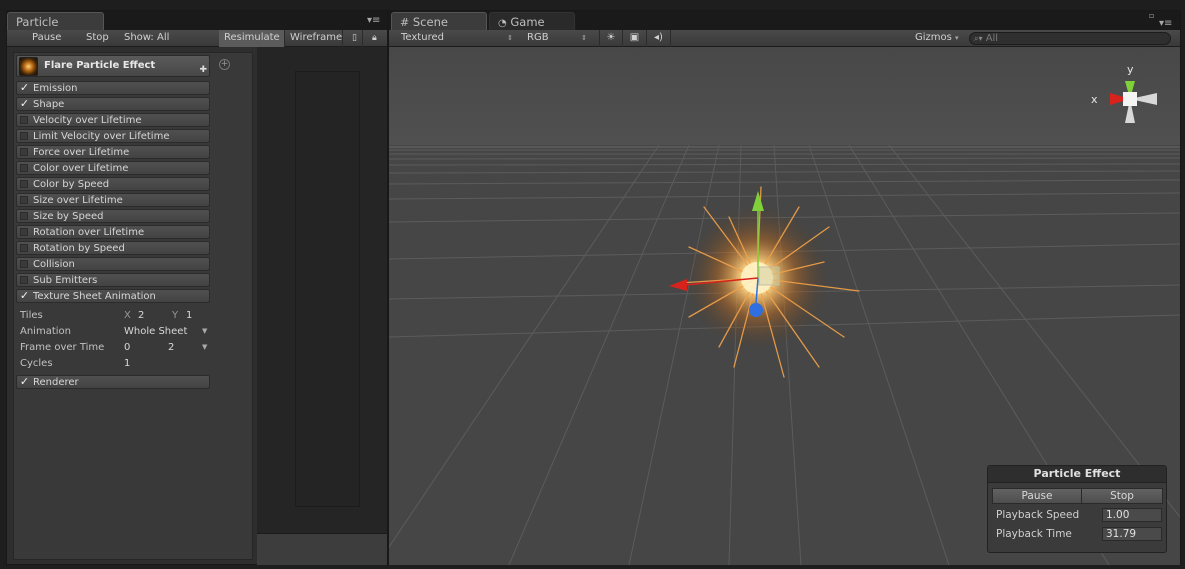  I want to click on updown-arrow-icon: ⇕, so click(510, 38).